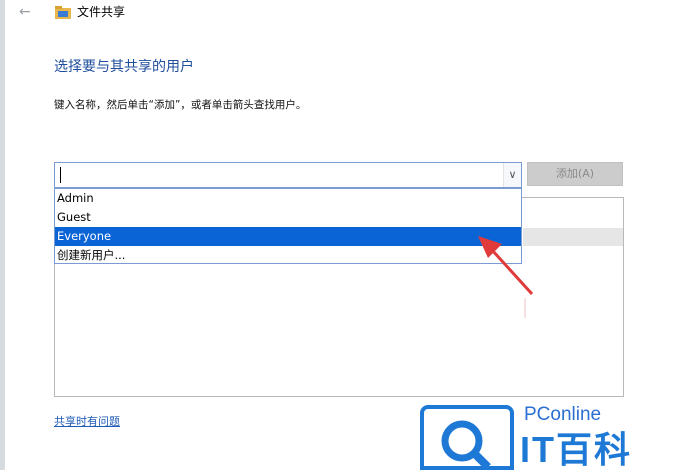 The height and width of the screenshot is (470, 700). I want to click on magnifier-icon, so click(466, 445).